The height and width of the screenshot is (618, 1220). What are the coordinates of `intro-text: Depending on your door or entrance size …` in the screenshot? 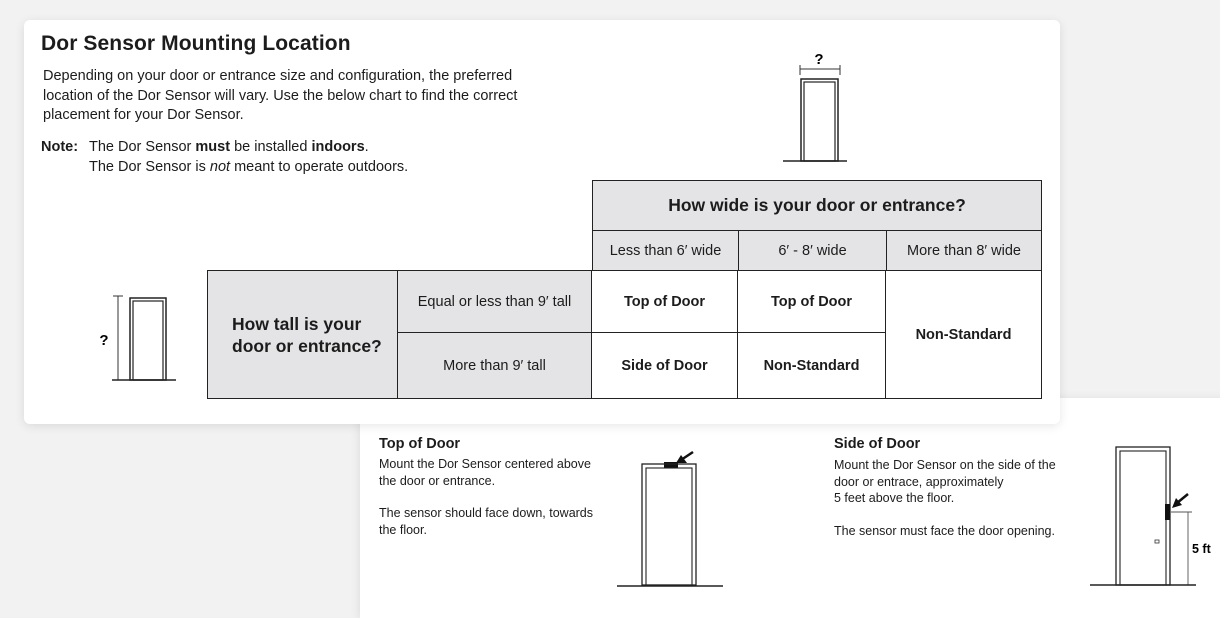 It's located at (280, 95).